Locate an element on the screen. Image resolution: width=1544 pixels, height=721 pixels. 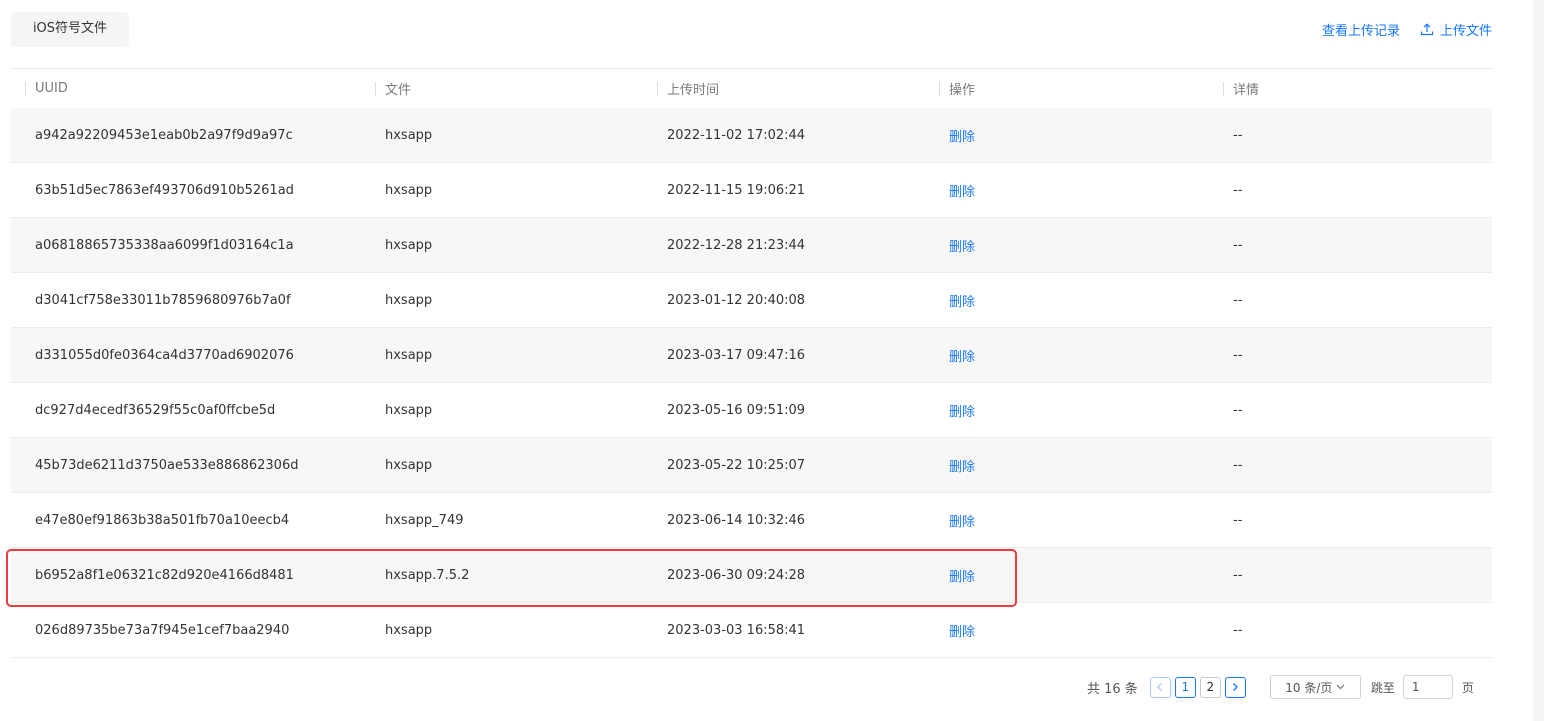
upload-time-cell: 2023-03-03 16:58:41 is located at coordinates (736, 630).